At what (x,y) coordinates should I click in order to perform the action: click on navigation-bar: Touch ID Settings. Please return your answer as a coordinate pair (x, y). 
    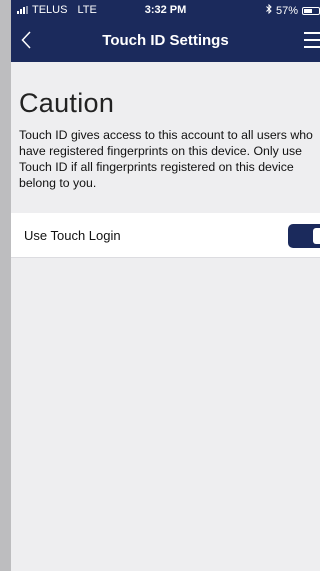
    Looking at the image, I should click on (165, 41).